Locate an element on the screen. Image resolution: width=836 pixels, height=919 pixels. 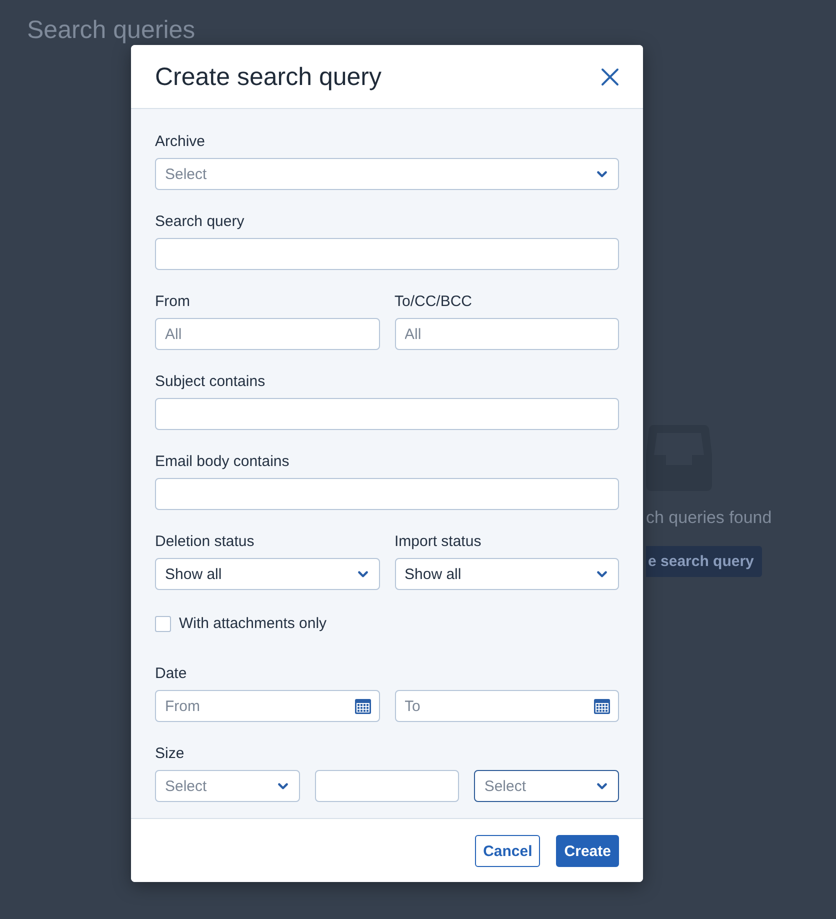
dialog-title: Create search query is located at coordinates (268, 77).